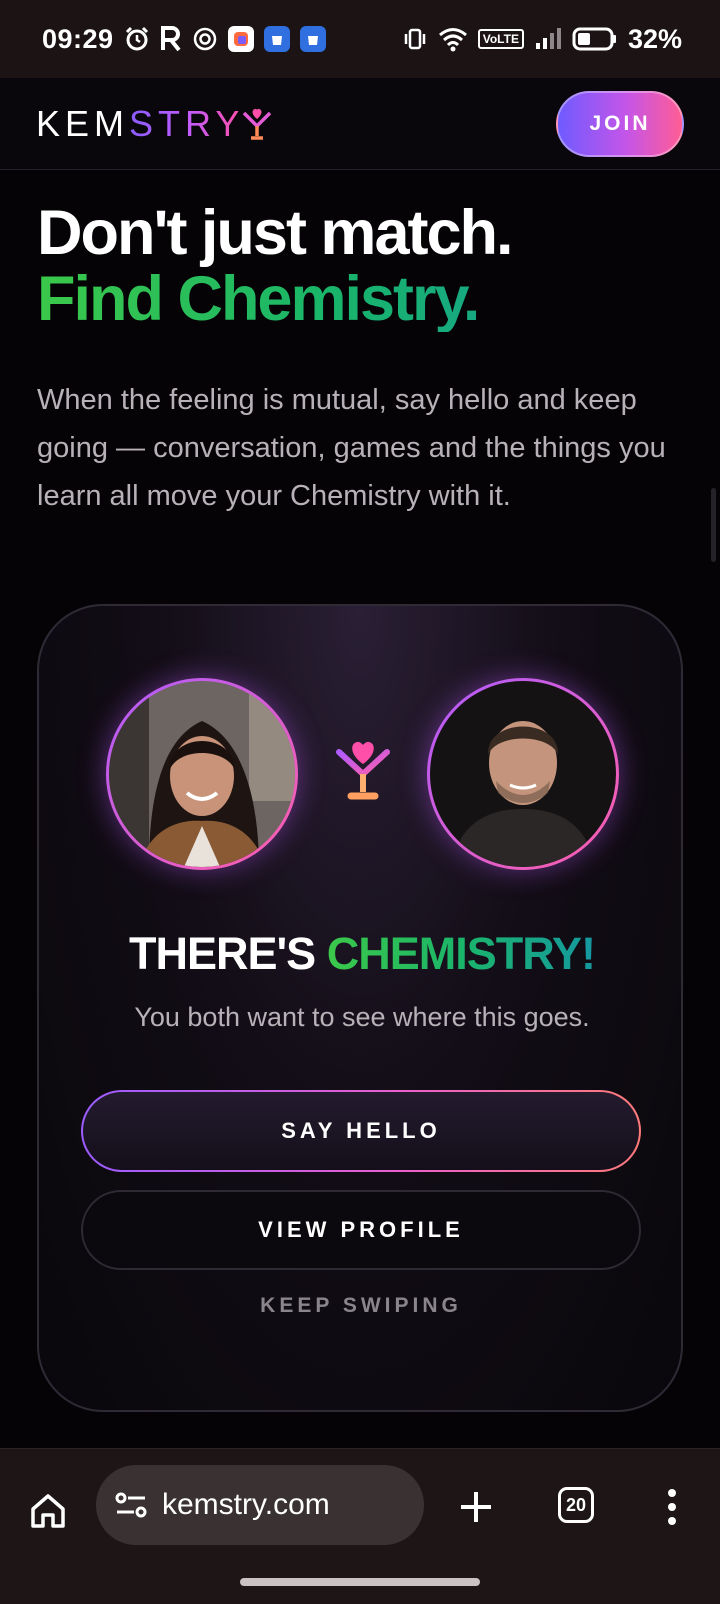 Image resolution: width=720 pixels, height=1604 pixels. I want to click on say-hello-button: SAY HELLO, so click(361, 1131).